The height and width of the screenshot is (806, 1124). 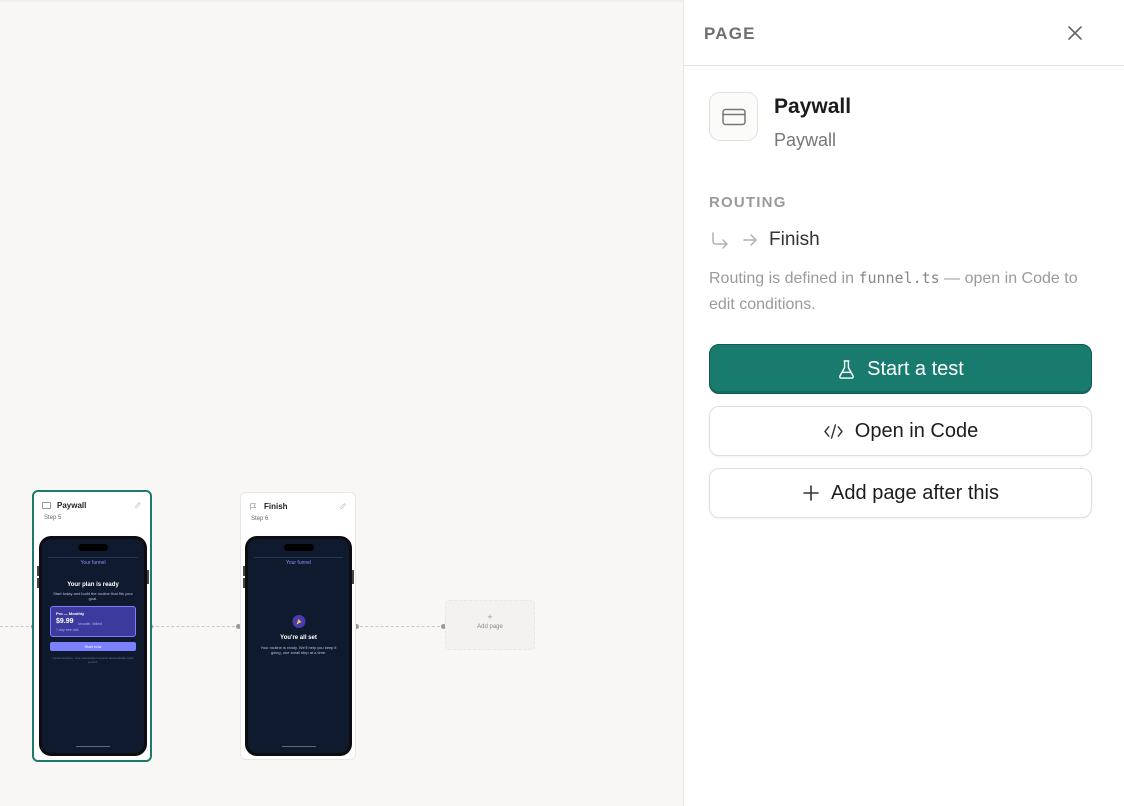 What do you see at coordinates (53, 518) in the screenshot?
I see `node-step: Step 5` at bounding box center [53, 518].